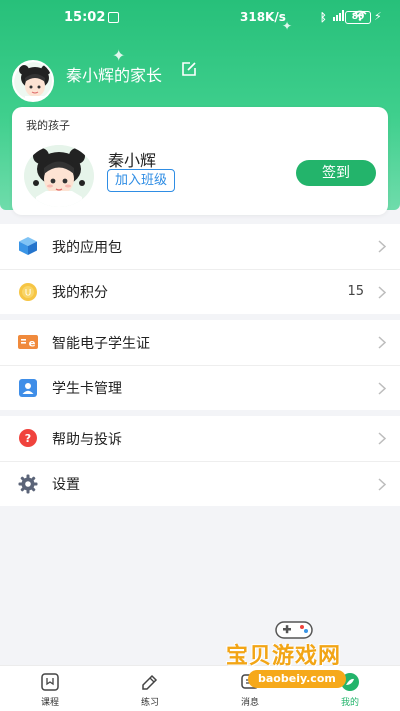 This screenshot has width=400, height=711. What do you see at coordinates (200, 387) in the screenshot?
I see `menu-item-card-manage: 学生卡管理` at bounding box center [200, 387].